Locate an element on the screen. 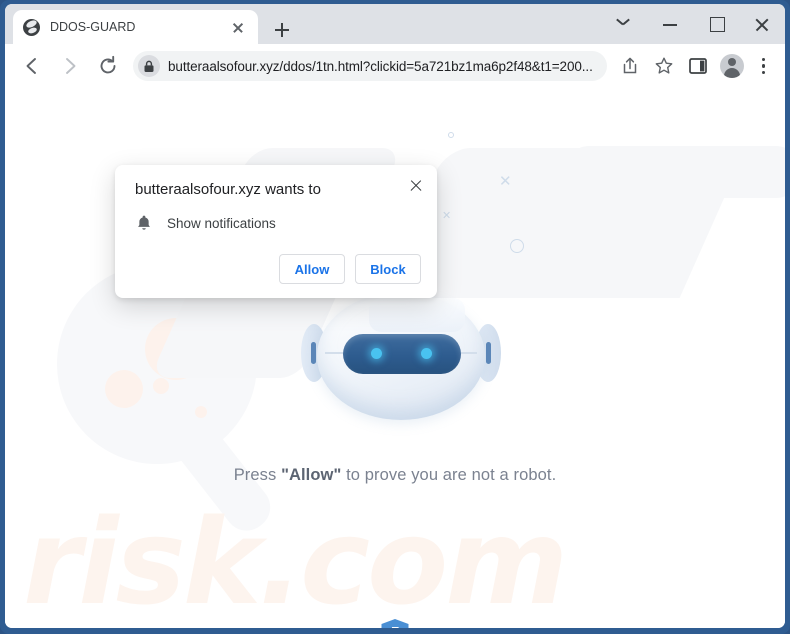 The height and width of the screenshot is (634, 790). robot-eye-left is located at coordinates (376, 353).